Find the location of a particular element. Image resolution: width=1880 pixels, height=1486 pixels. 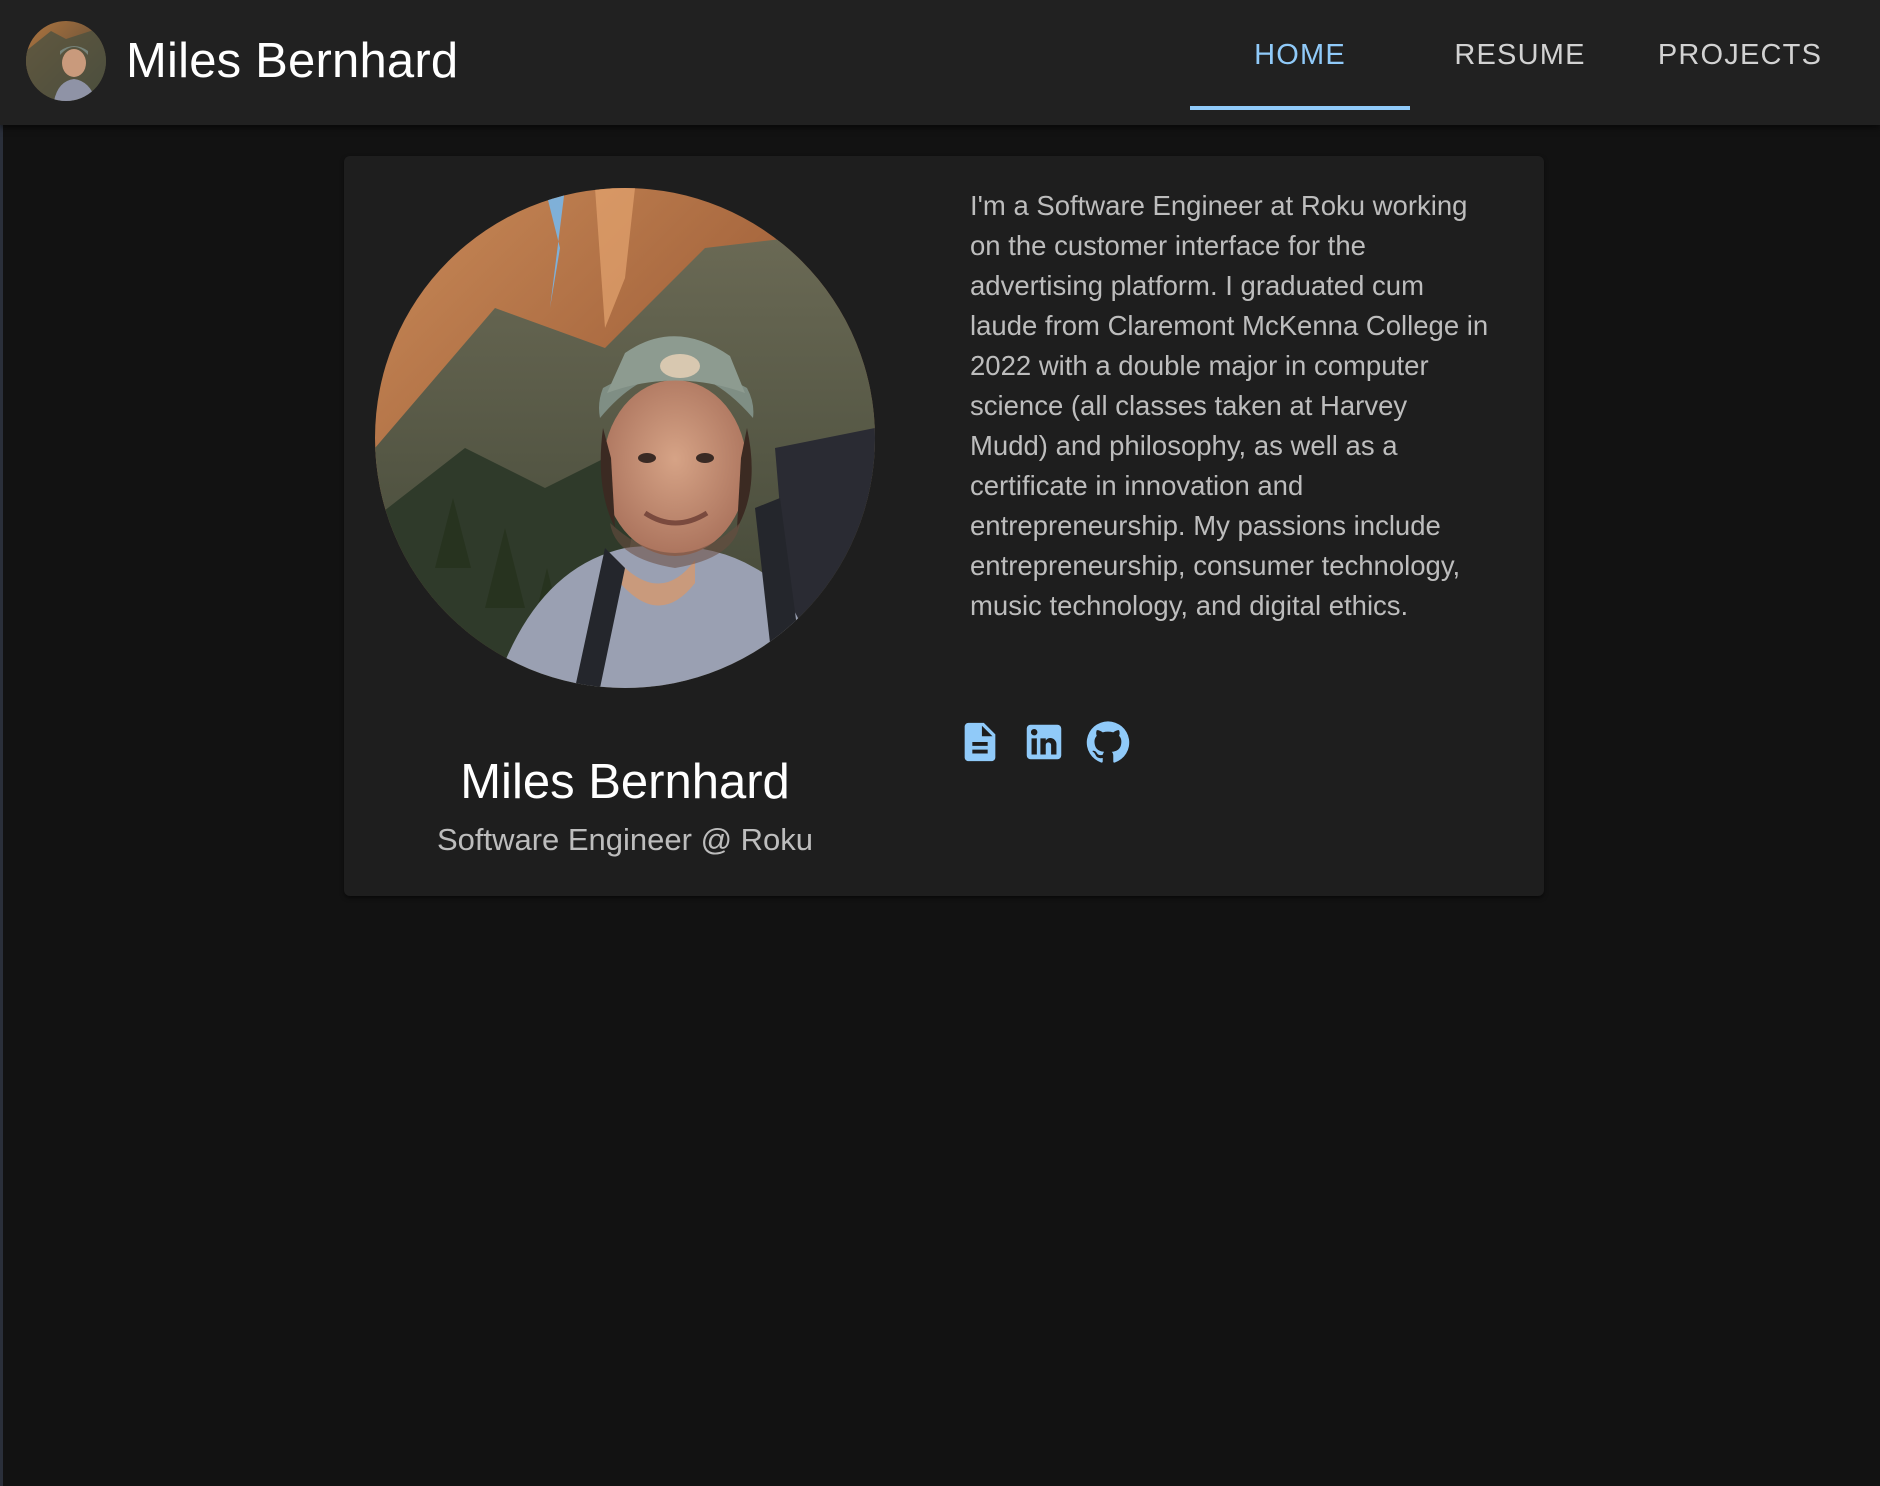

tab-resume: RESUME is located at coordinates (1520, 55).